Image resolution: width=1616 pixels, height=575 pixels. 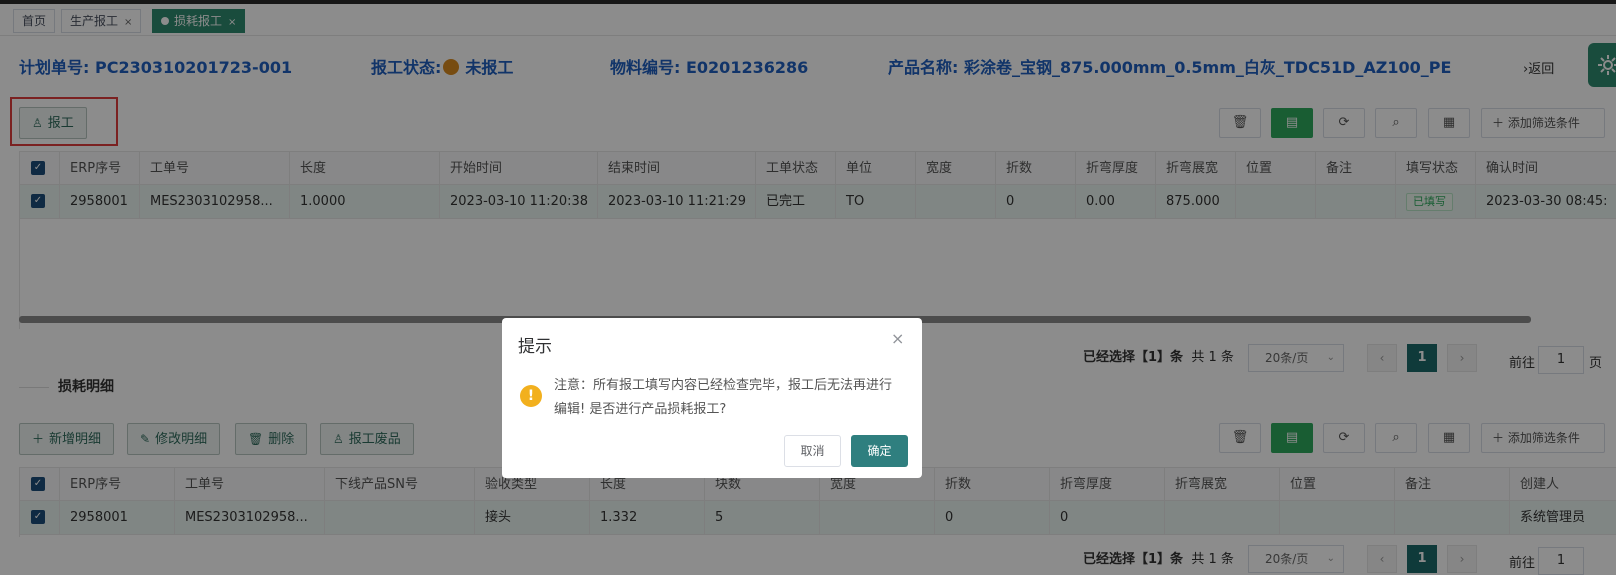 I want to click on dialog-title: 提示, so click(x=535, y=347).